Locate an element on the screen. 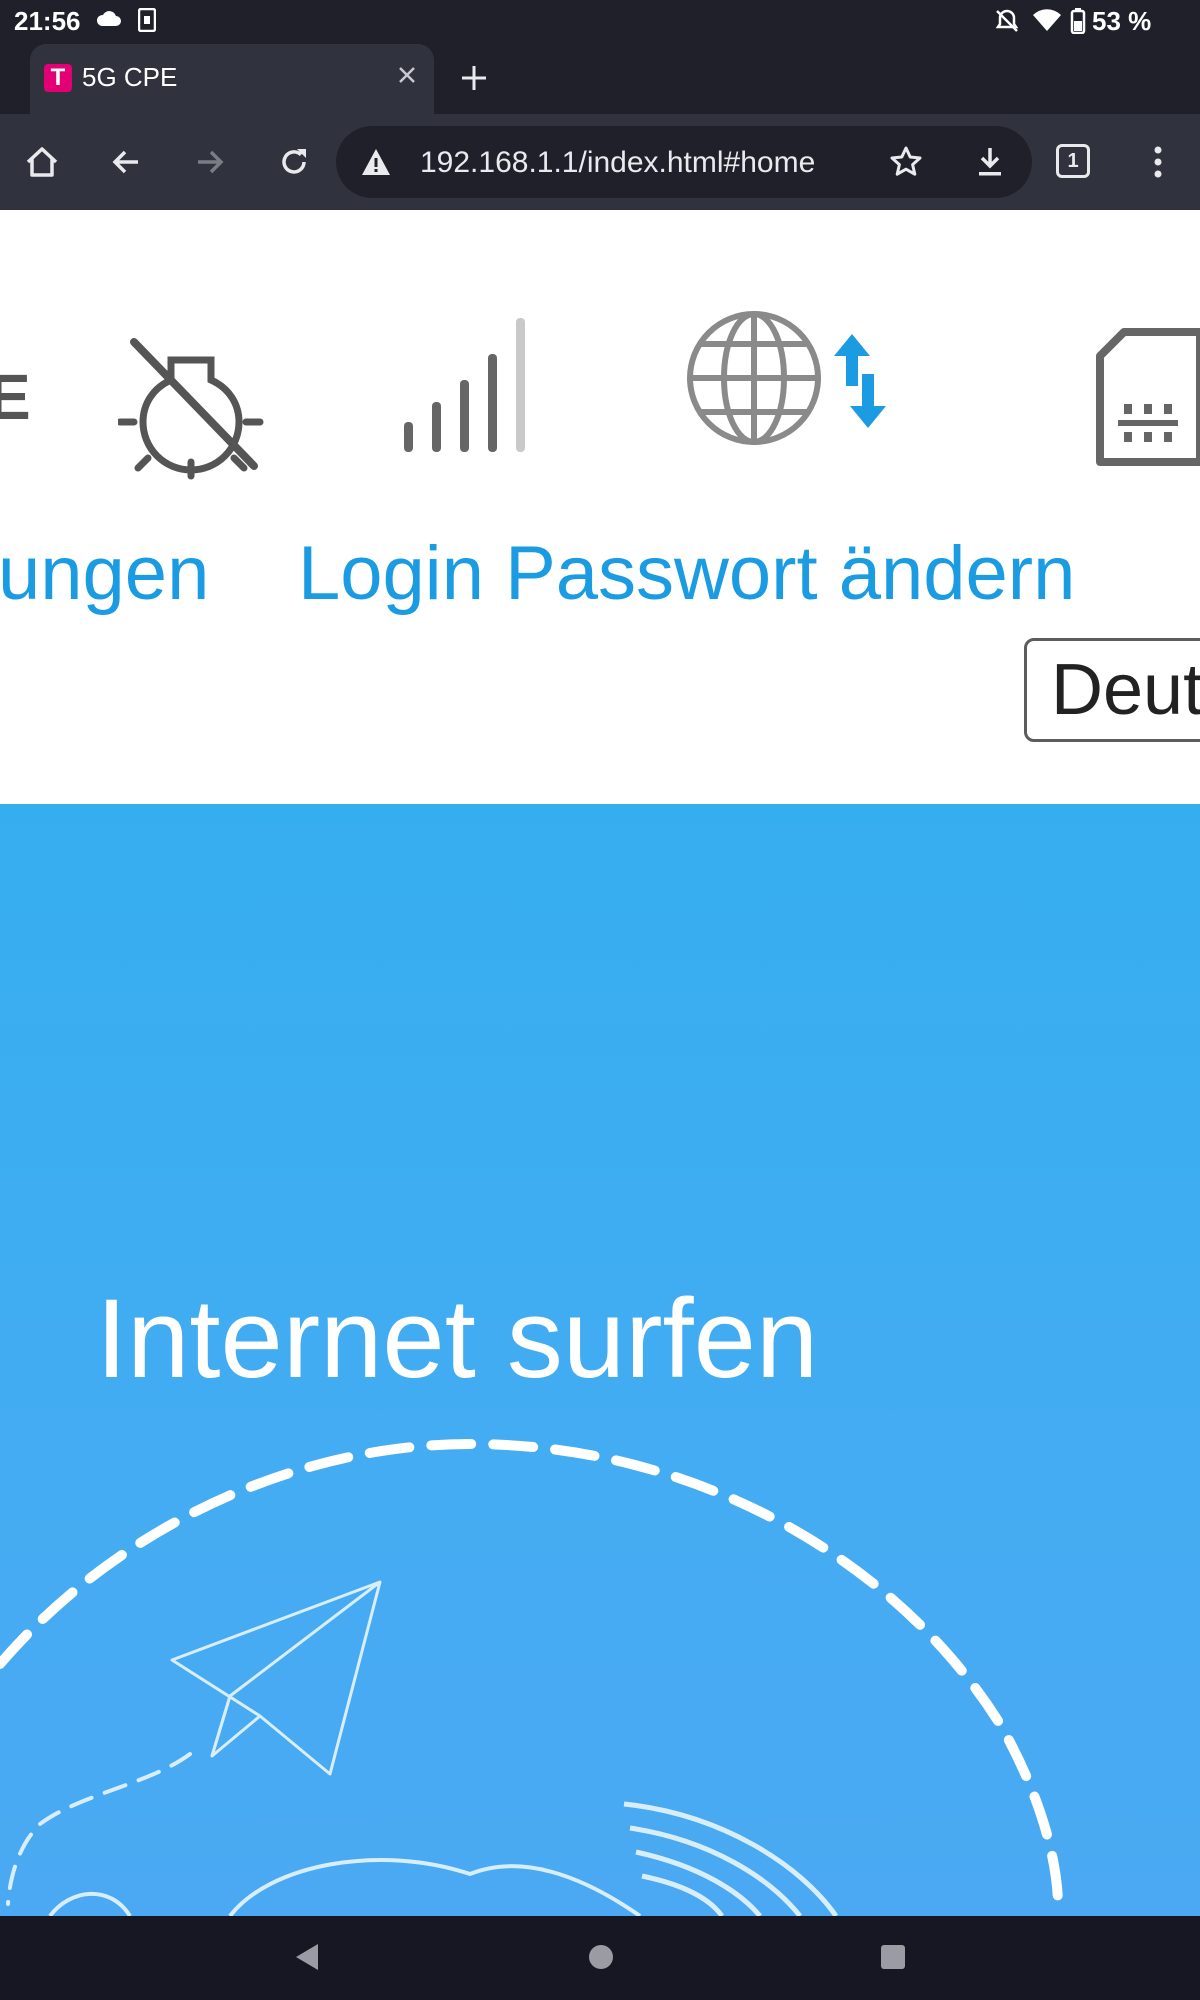 Image resolution: width=1200 pixels, height=2000 pixels. bookmark-star-icon is located at coordinates (906, 162).